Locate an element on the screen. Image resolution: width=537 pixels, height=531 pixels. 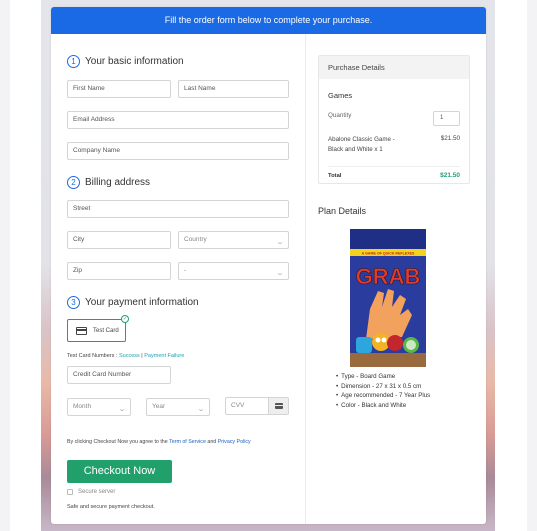
section-basic-info: 1 Your basic information is located at coordinates (125, 61).